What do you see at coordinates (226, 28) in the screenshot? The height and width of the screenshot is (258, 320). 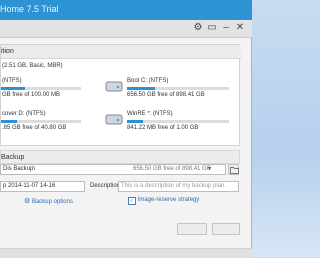 I see `minimize-icon: –` at bounding box center [226, 28].